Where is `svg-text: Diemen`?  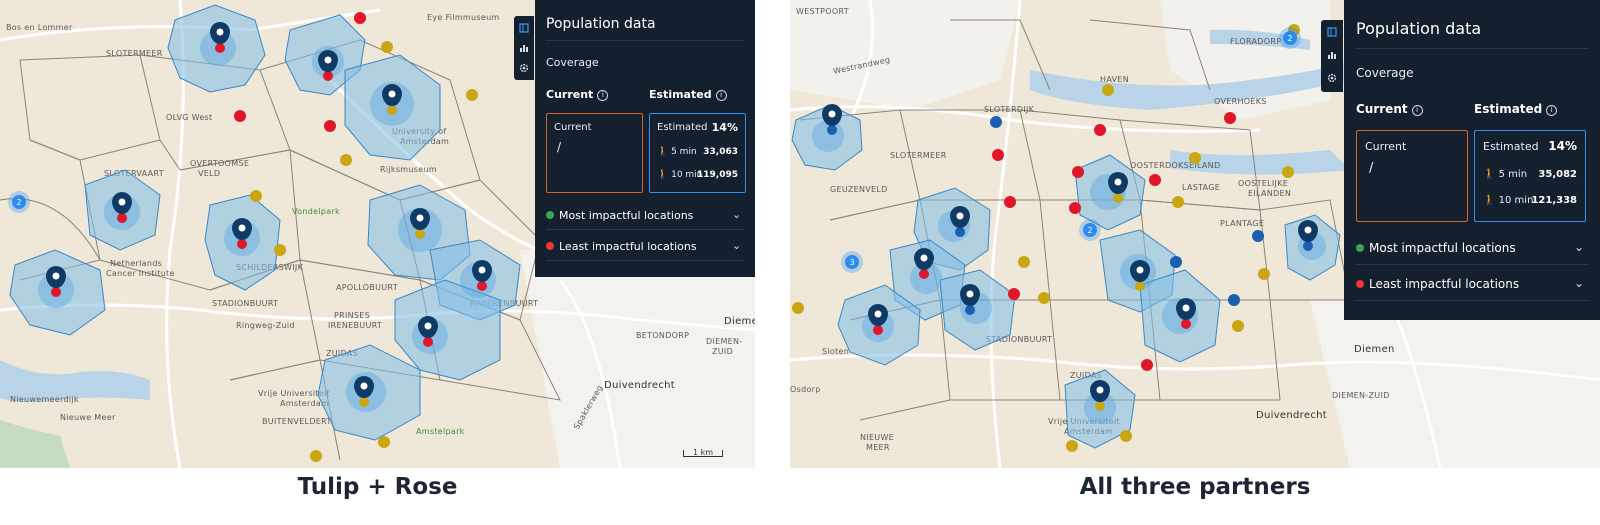
svg-text: Diemen is located at coordinates (1374, 349).